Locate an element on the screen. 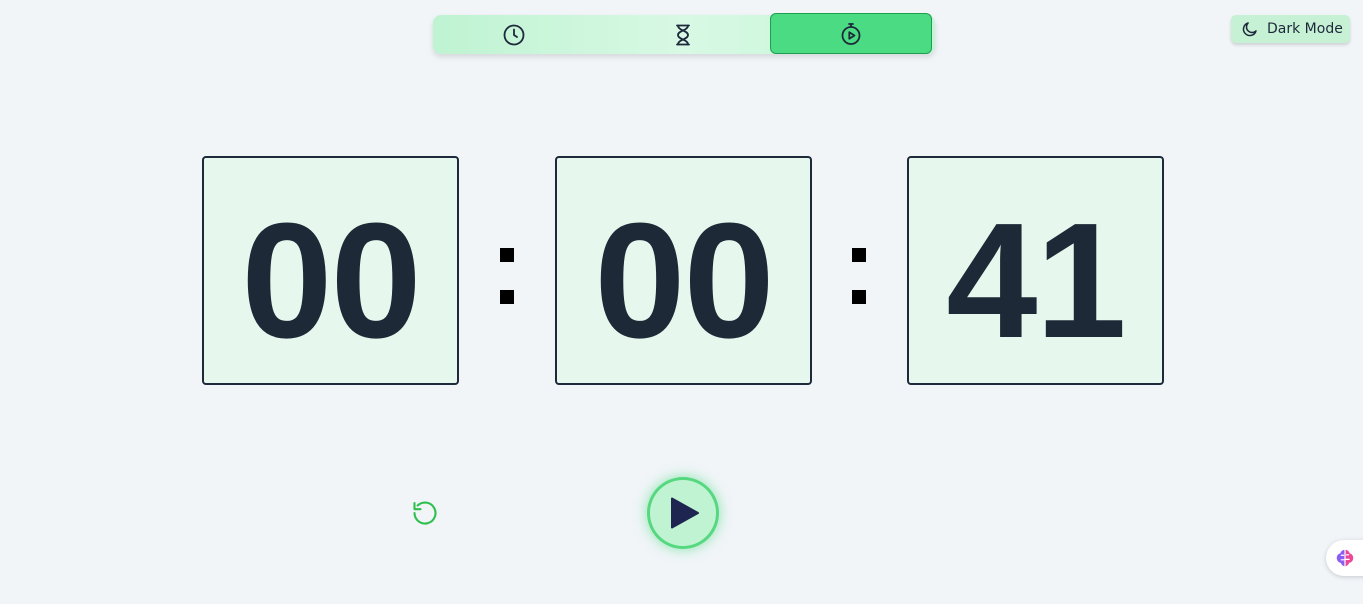 This screenshot has width=1363, height=604. play-icon is located at coordinates (685, 513).